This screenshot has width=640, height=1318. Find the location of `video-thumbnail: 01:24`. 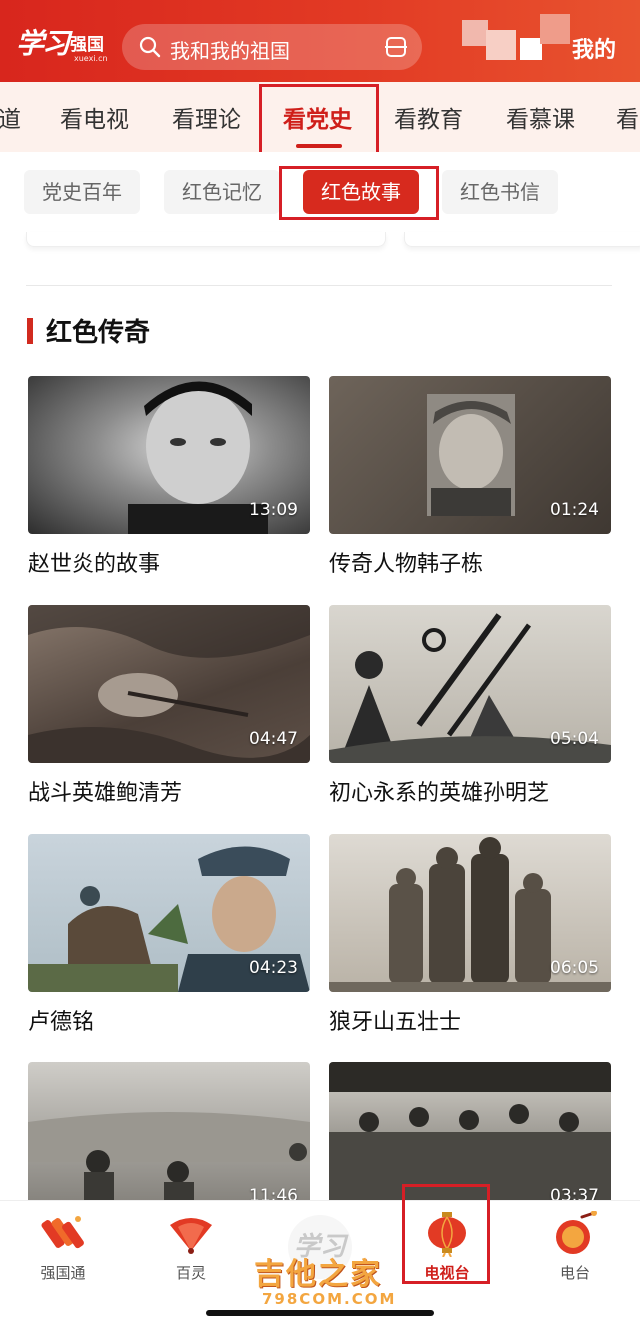

video-thumbnail: 01:24 is located at coordinates (470, 455).